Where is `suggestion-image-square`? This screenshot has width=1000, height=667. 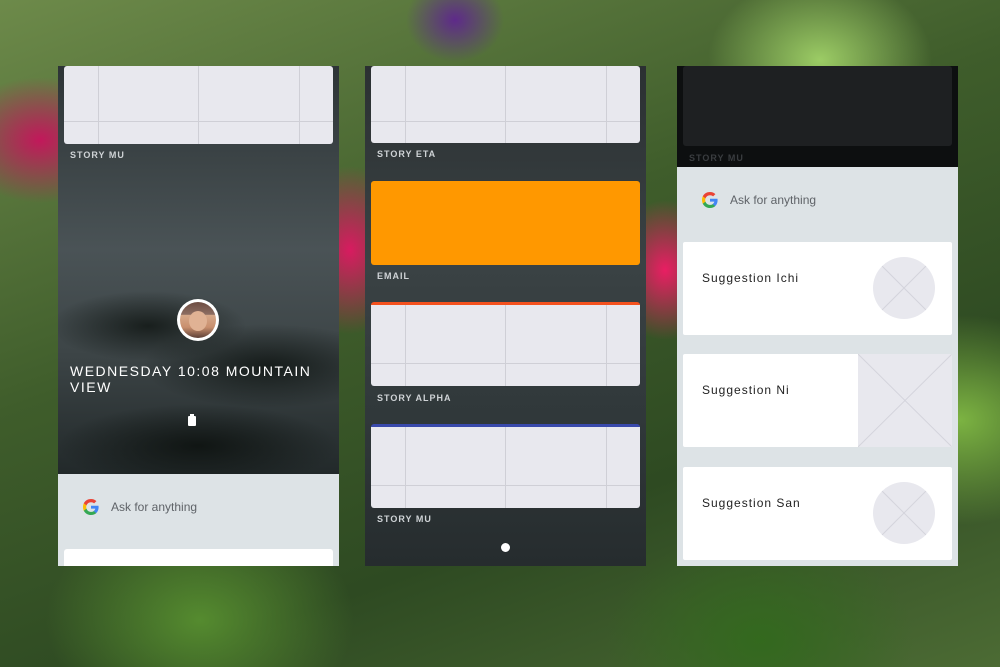
suggestion-image-square is located at coordinates (905, 400).